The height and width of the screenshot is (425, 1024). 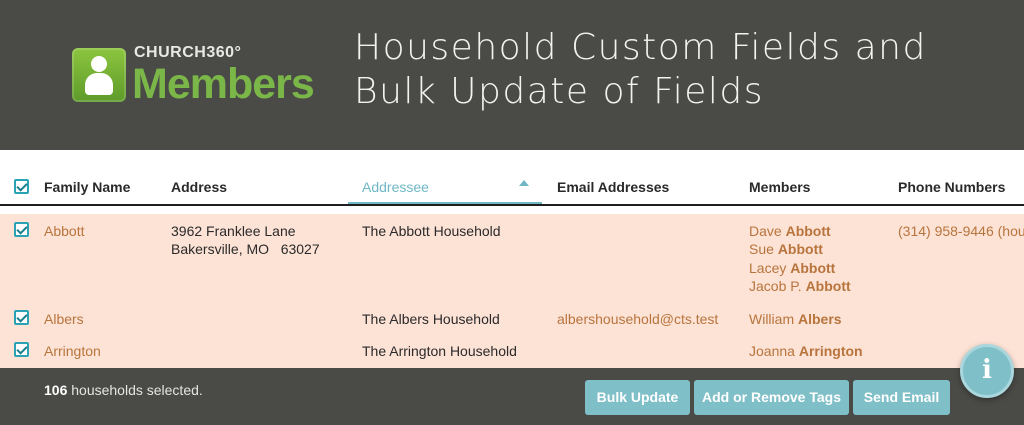 What do you see at coordinates (775, 286) in the screenshot?
I see `member-first-name: Jacob P.` at bounding box center [775, 286].